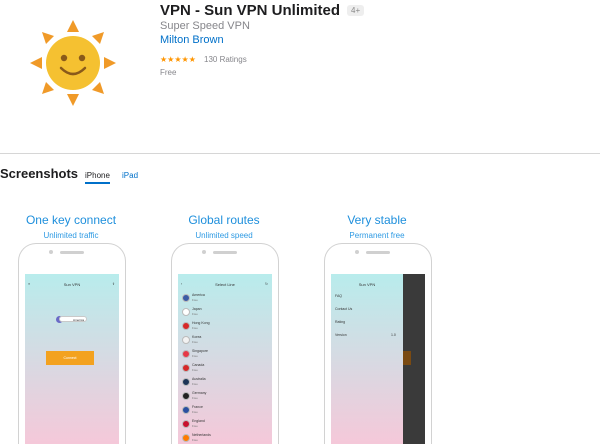 The width and height of the screenshot is (600, 444). I want to click on tab-ipad: iPad, so click(130, 175).